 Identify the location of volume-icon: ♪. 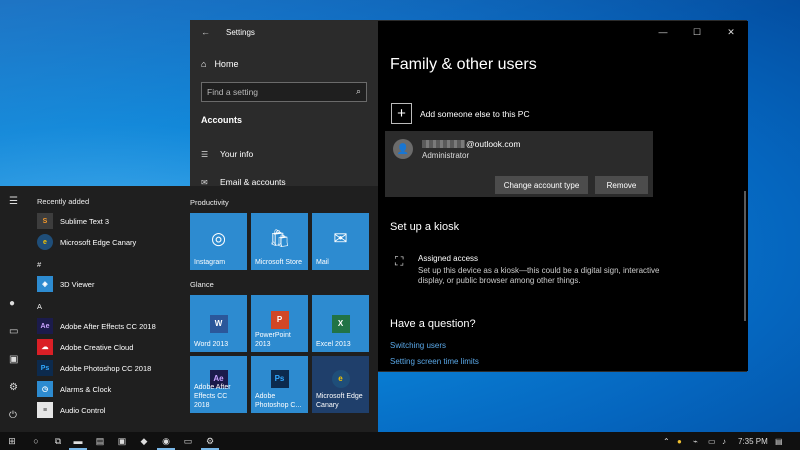
(724, 441).